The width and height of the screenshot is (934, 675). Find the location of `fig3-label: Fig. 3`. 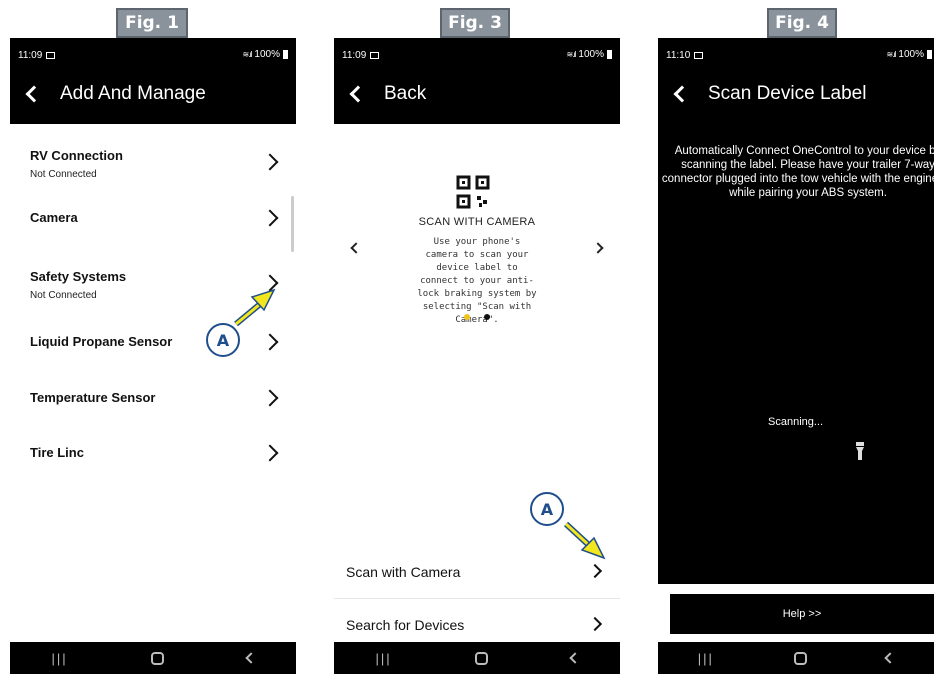

fig3-label: Fig. 3 is located at coordinates (475, 23).